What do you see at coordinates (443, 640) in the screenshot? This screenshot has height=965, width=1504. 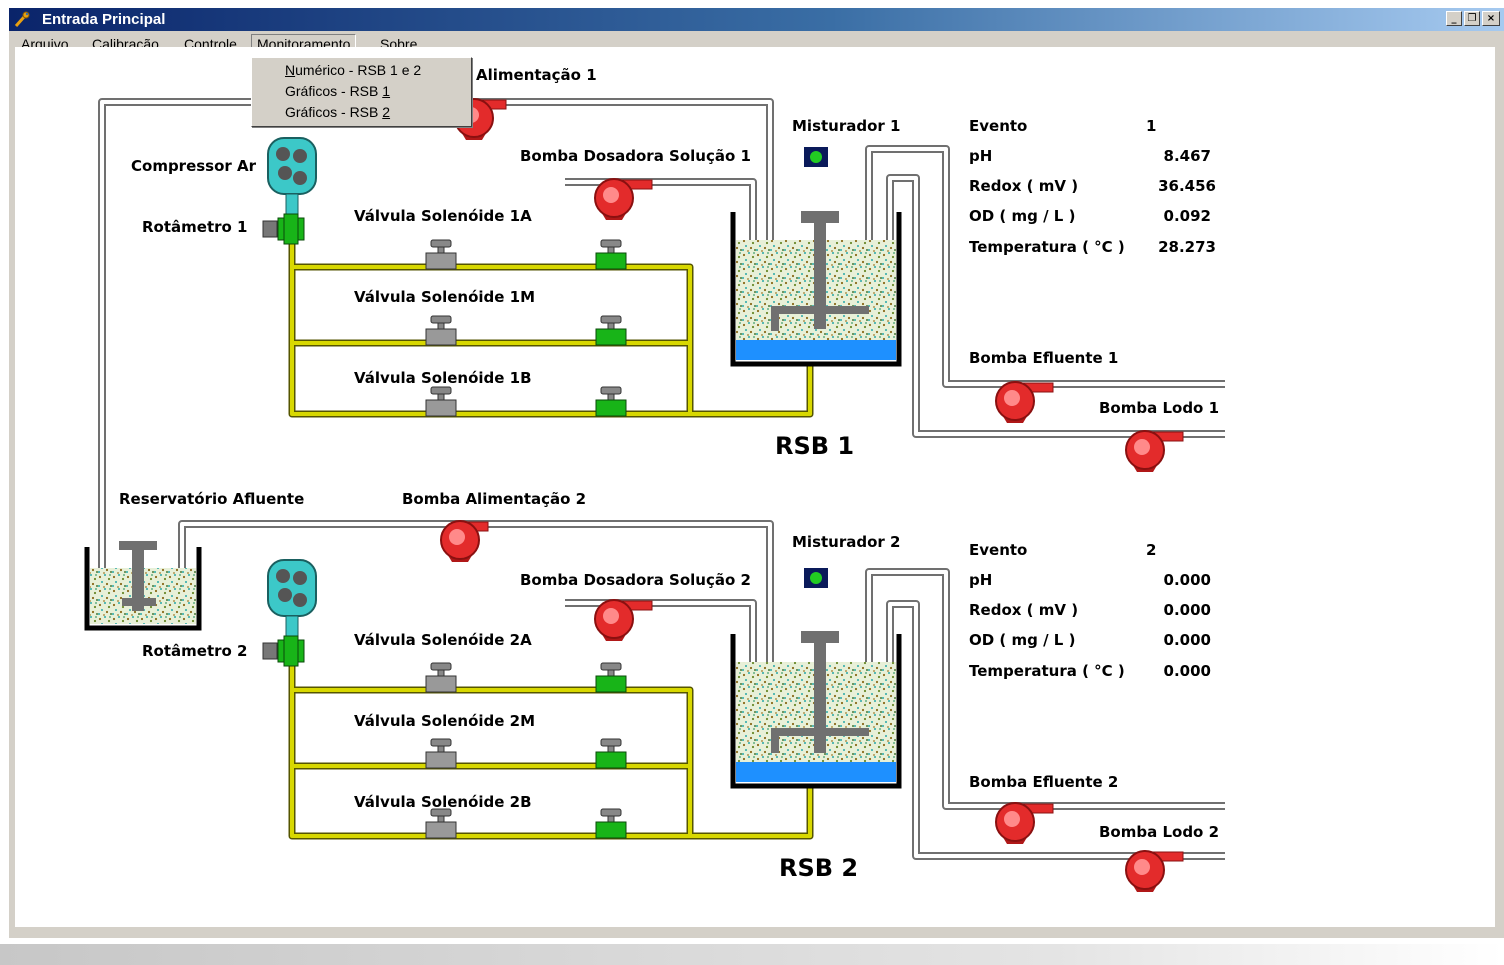 I see `label-valvula-2a: Válvula Solenóide 2A` at bounding box center [443, 640].